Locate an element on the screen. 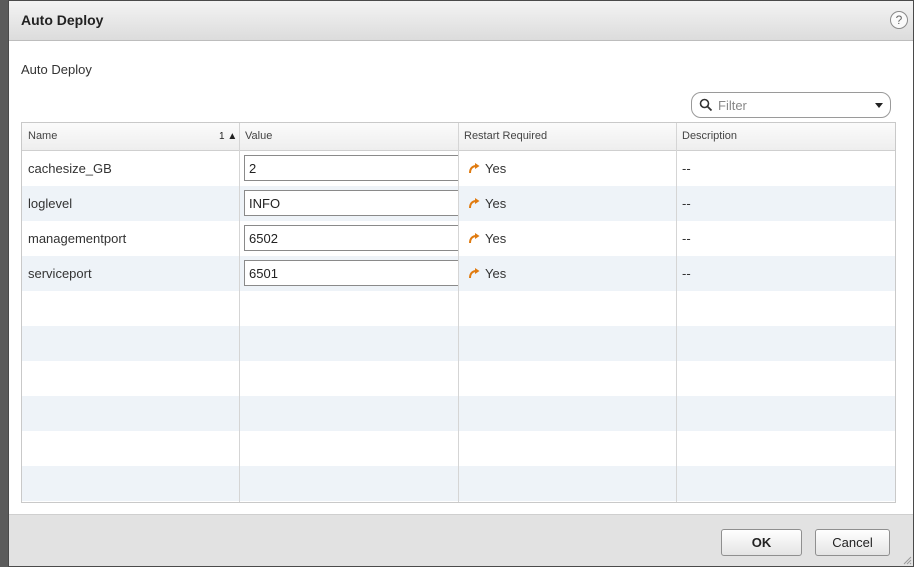 The width and height of the screenshot is (914, 567). column-header-restart-required: Restart Required is located at coordinates (567, 137).